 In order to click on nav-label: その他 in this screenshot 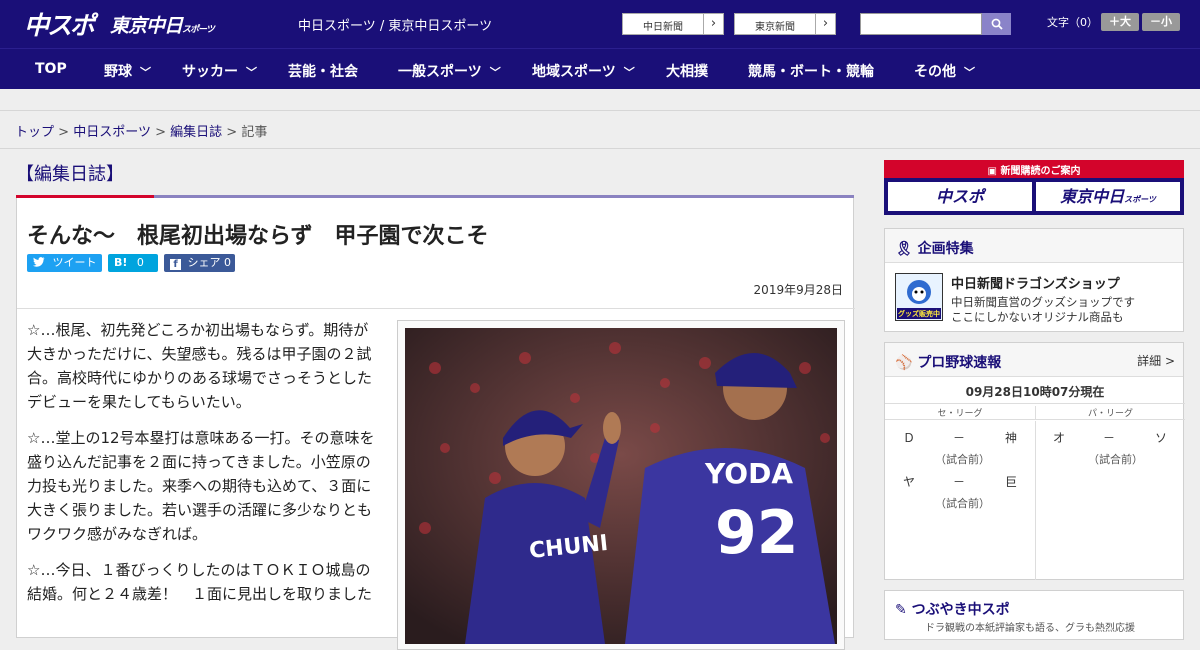, I will do `click(935, 72)`.